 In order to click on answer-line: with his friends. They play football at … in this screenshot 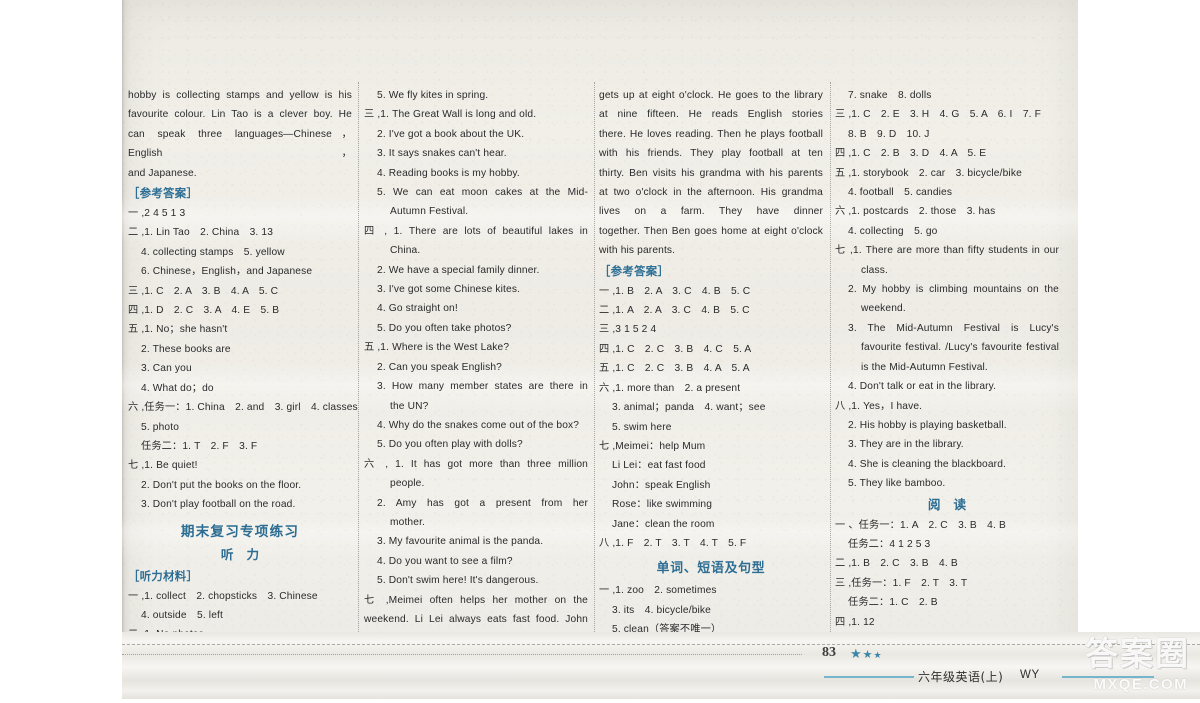, I will do `click(711, 153)`.